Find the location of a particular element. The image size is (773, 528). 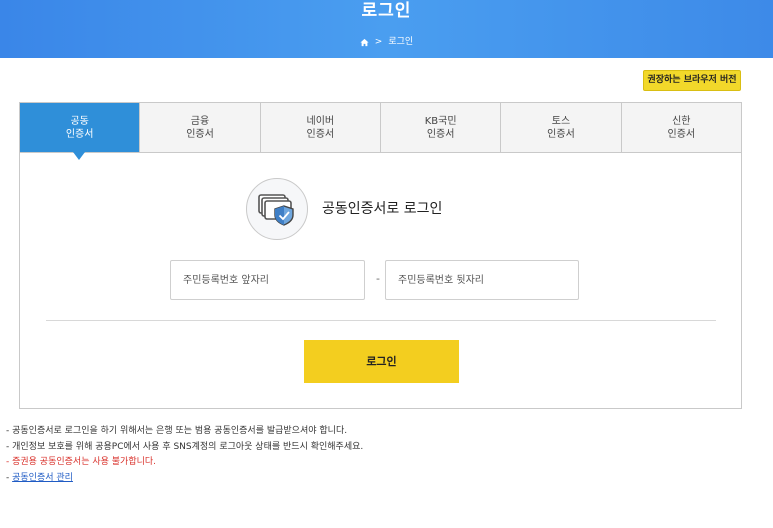

breadcrumb: > 로그인 is located at coordinates (386, 42).